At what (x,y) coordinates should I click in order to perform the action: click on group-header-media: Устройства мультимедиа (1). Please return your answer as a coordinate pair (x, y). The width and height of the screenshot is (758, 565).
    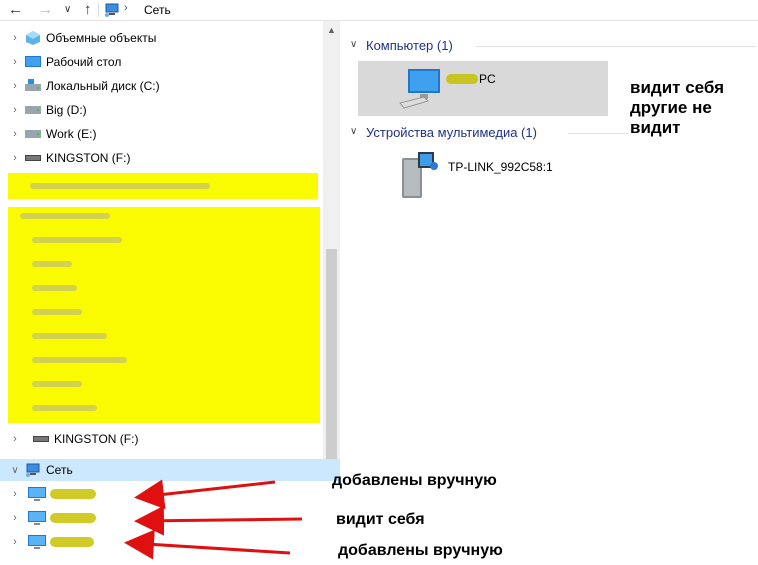
    Looking at the image, I should click on (451, 132).